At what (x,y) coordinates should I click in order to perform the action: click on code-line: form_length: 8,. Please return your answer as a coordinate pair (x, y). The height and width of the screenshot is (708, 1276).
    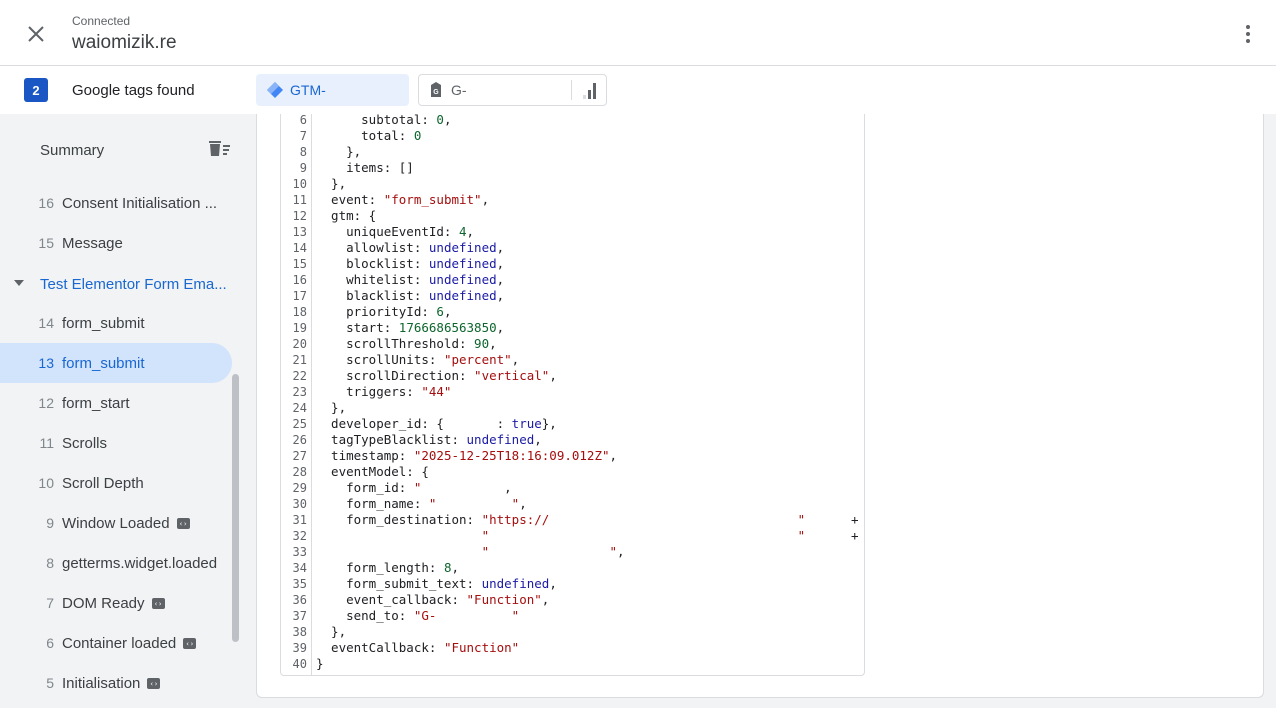
    Looking at the image, I should click on (387, 567).